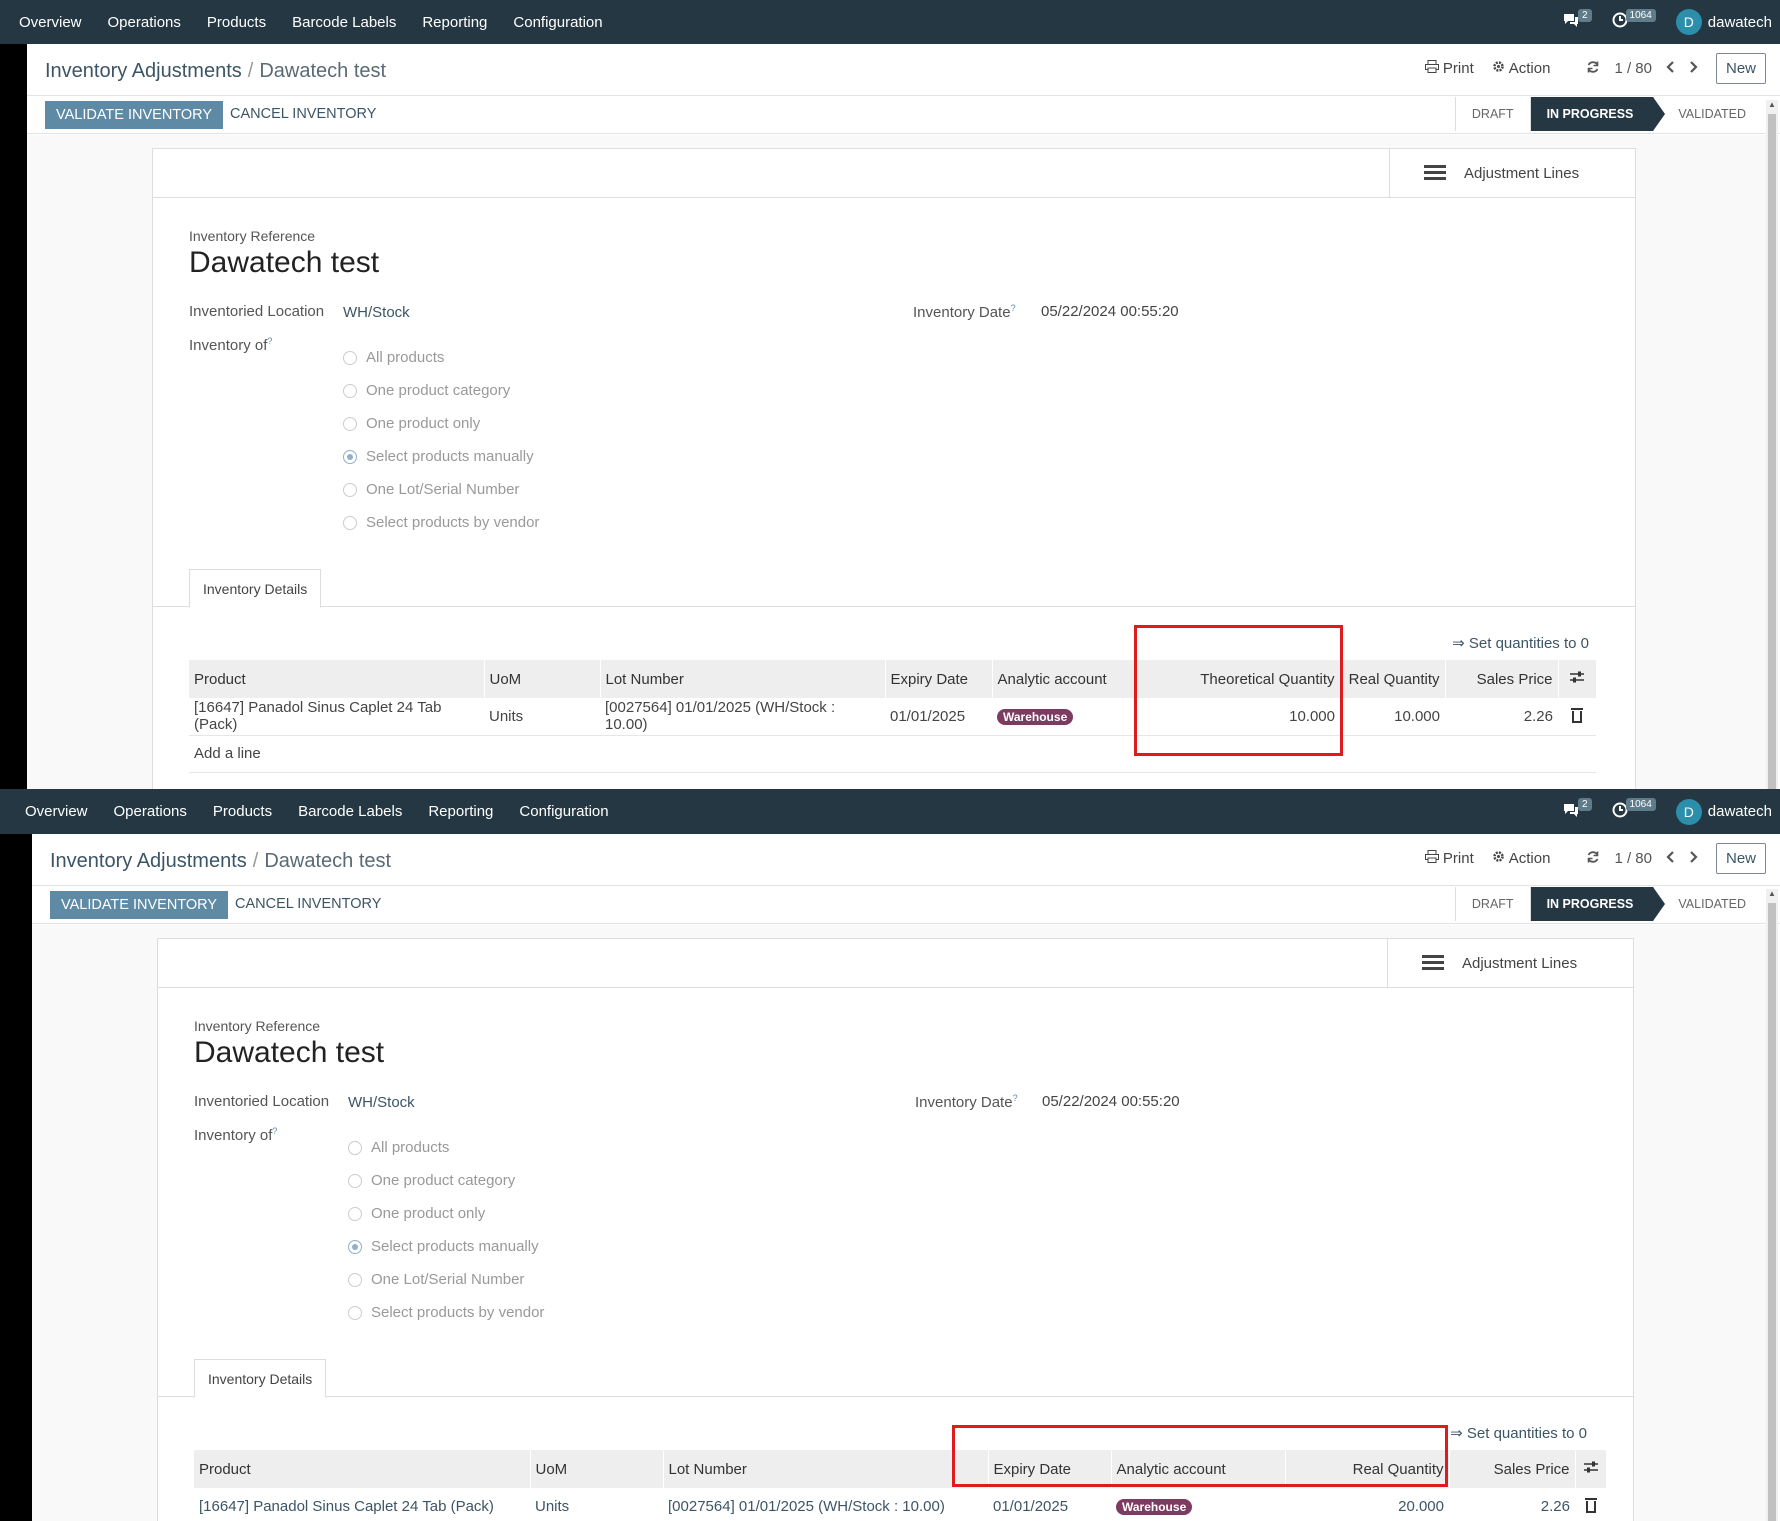 The width and height of the screenshot is (1780, 1521). Describe the element at coordinates (1693, 858) in the screenshot. I see `chevron-right-icon` at that location.